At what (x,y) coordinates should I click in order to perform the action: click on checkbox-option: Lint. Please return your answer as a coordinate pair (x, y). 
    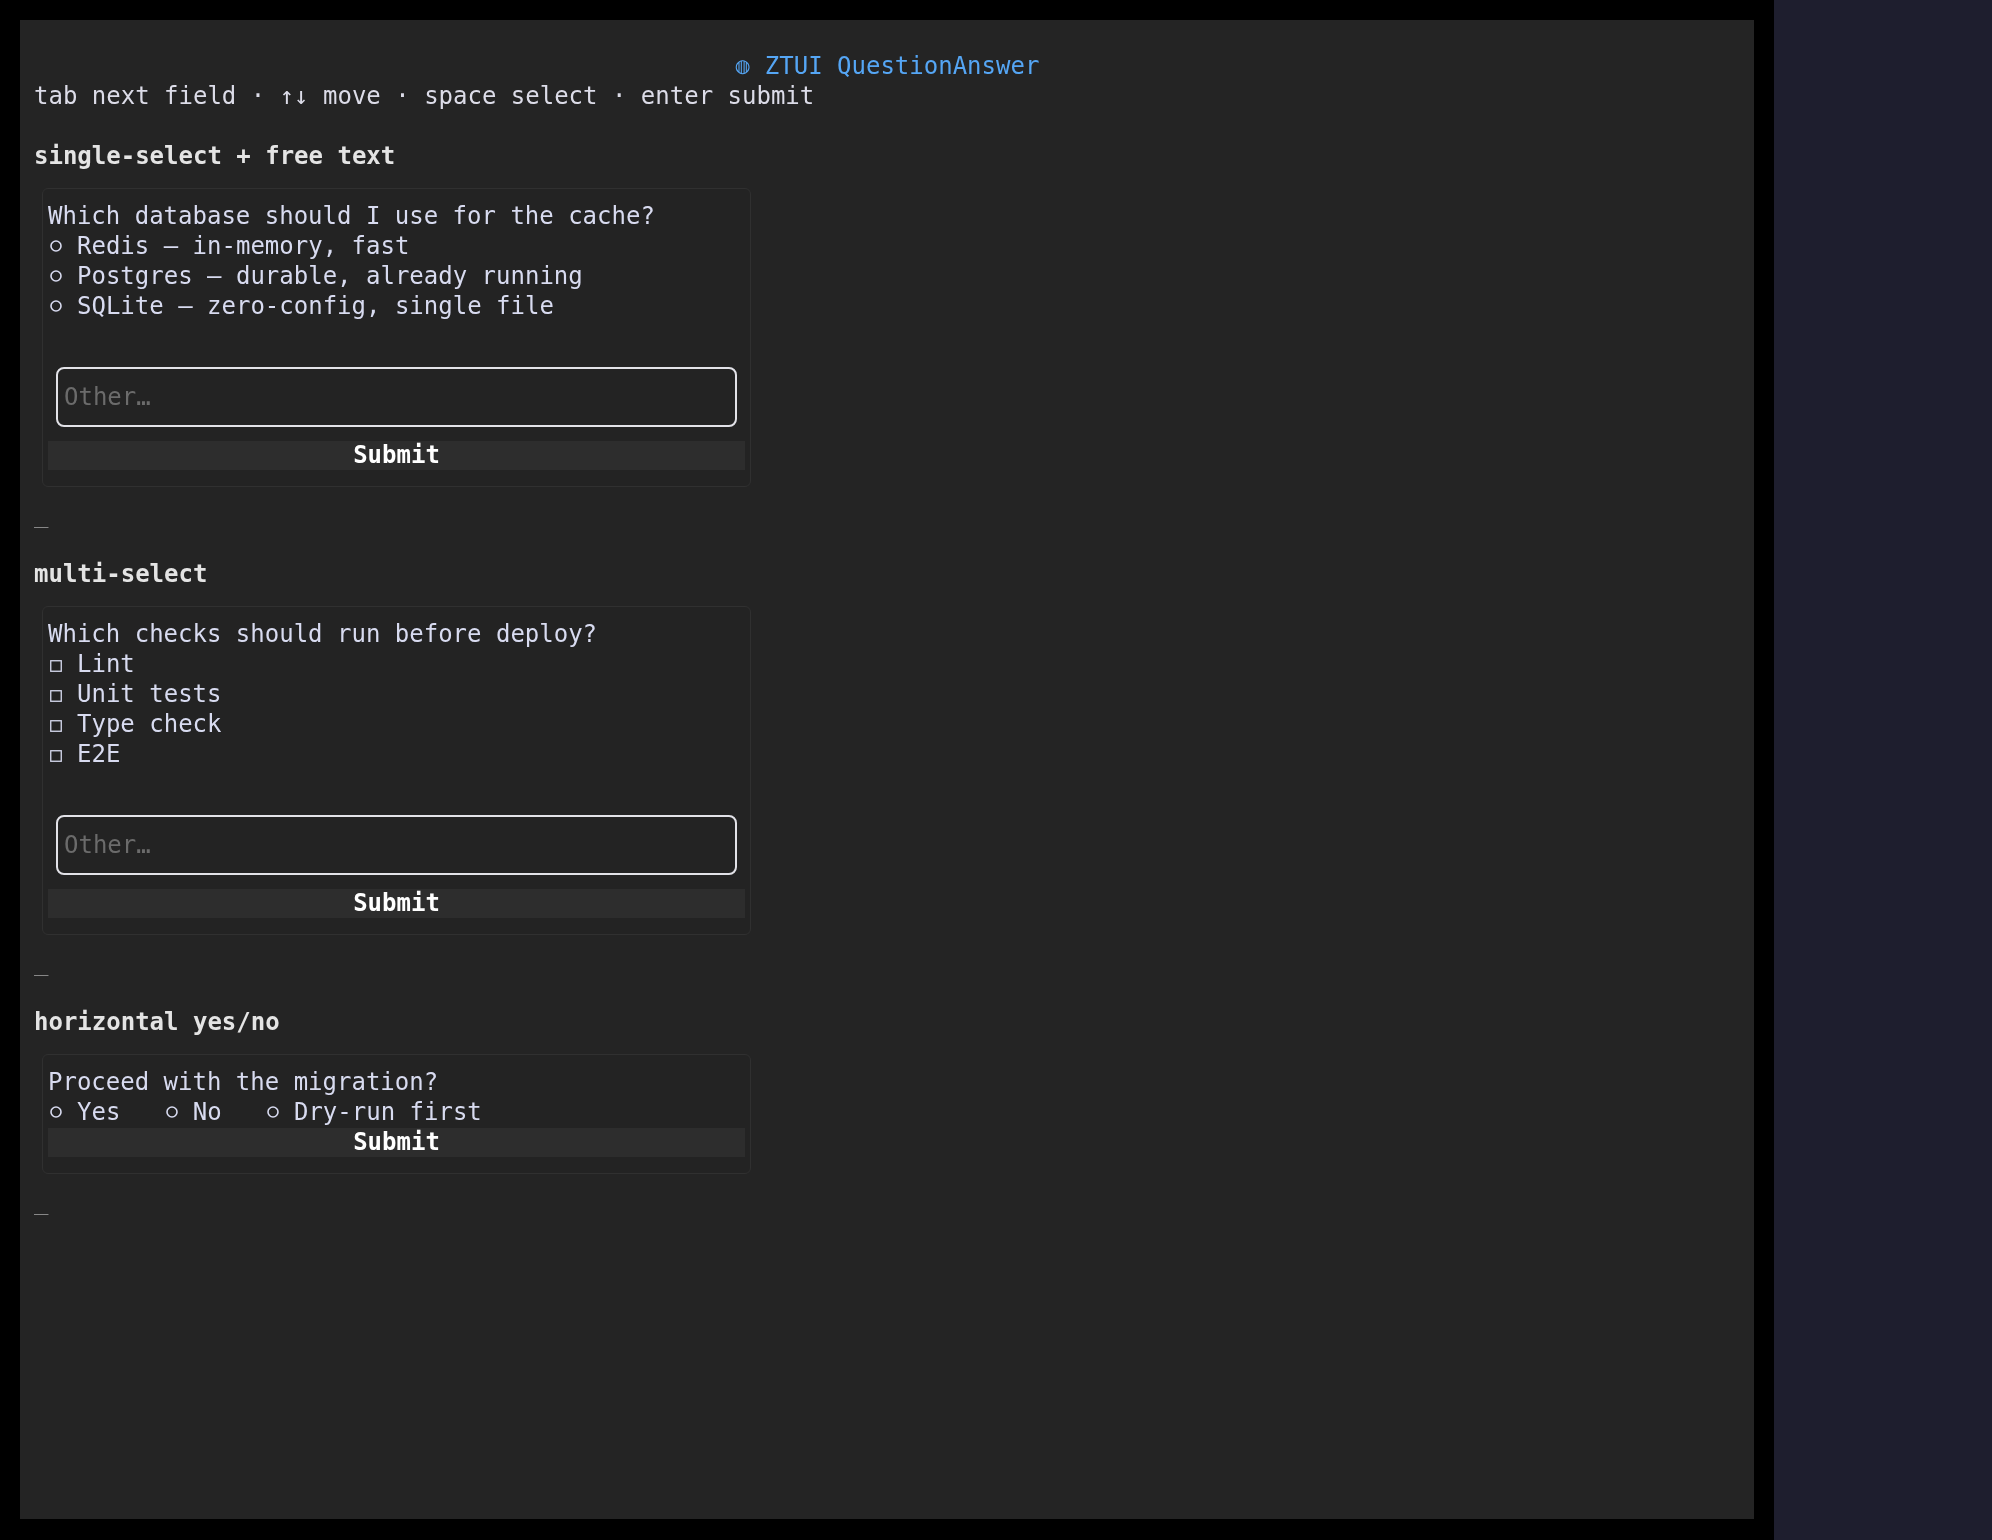
    Looking at the image, I should click on (91, 664).